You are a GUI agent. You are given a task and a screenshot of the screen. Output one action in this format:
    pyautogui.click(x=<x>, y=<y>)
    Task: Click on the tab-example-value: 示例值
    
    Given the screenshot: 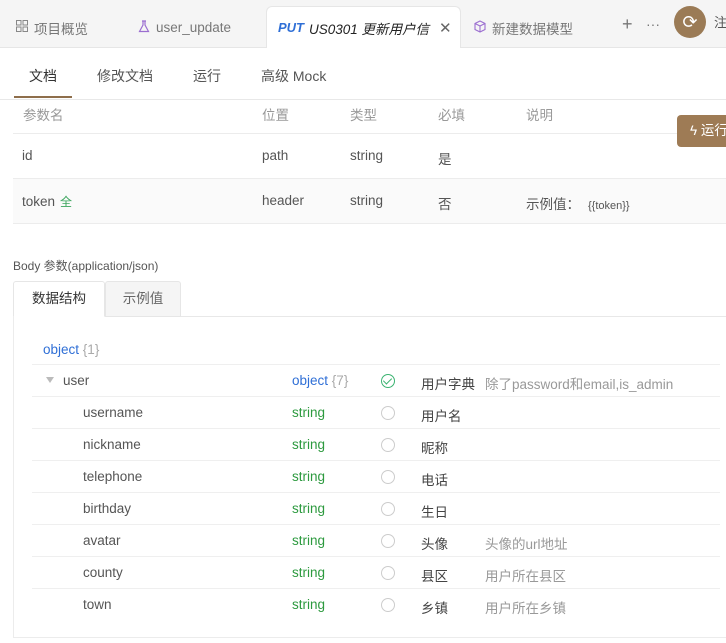 What is the action you would take?
    pyautogui.click(x=143, y=299)
    